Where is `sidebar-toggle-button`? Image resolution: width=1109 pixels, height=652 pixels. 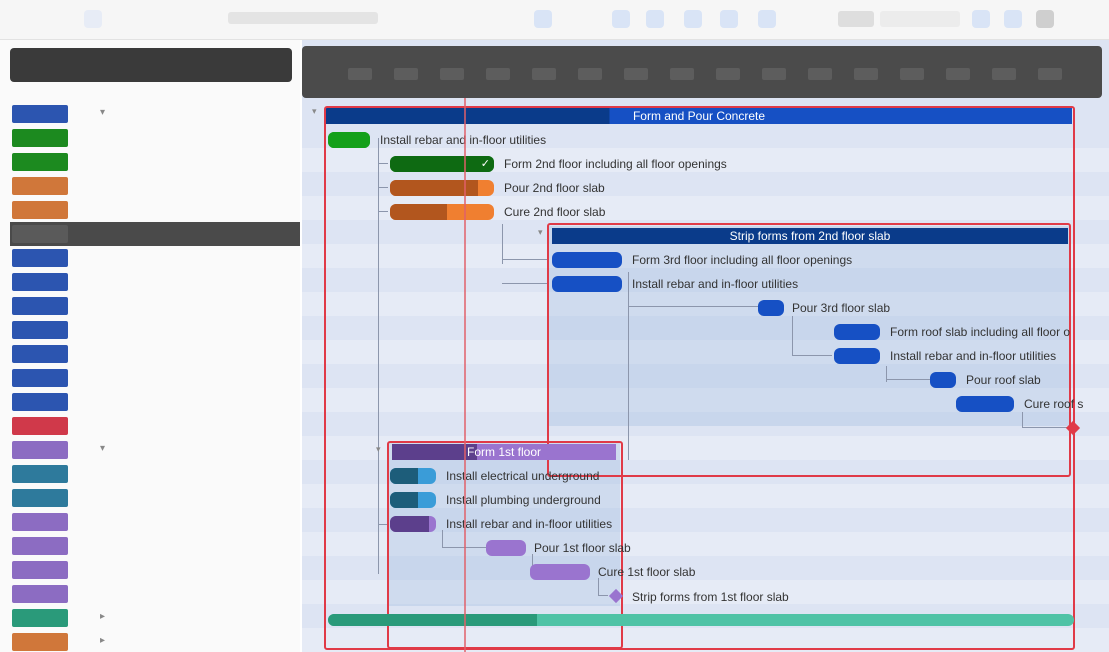
sidebar-toggle-button is located at coordinates (93, 19).